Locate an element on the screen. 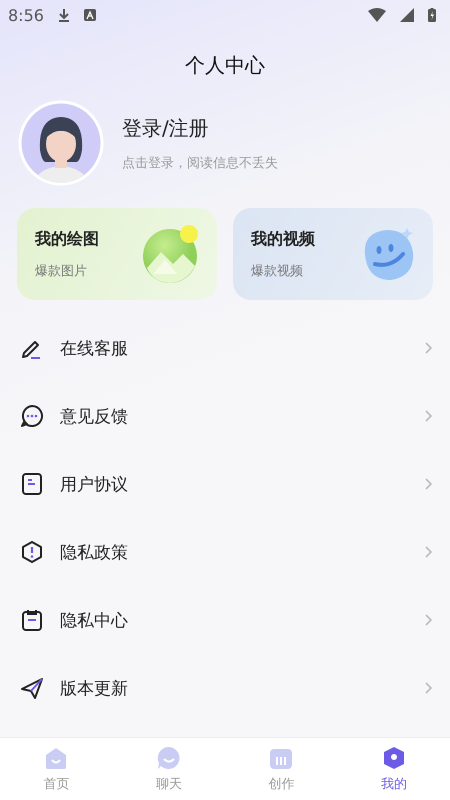  menu-item: 在线客服 is located at coordinates (225, 348).